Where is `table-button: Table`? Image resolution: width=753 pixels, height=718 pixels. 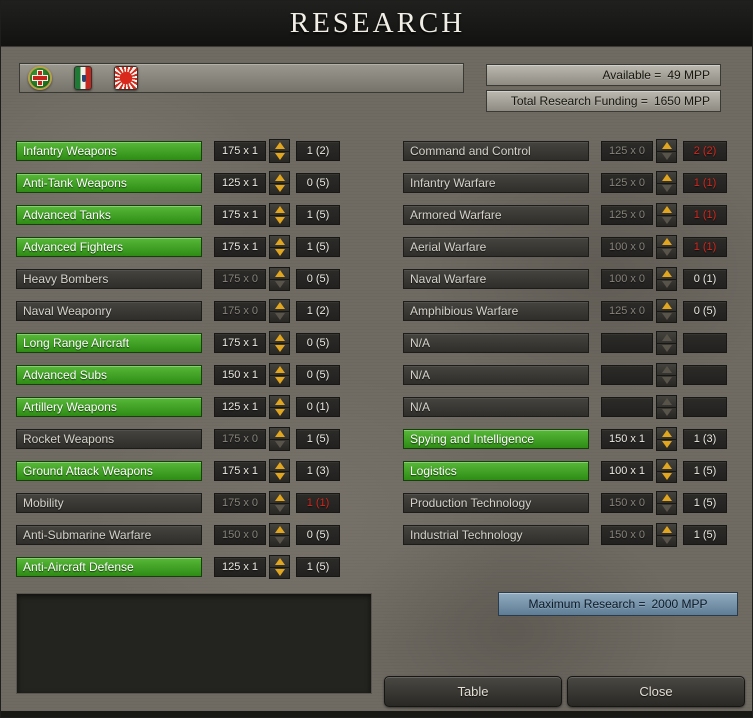 table-button: Table is located at coordinates (473, 691).